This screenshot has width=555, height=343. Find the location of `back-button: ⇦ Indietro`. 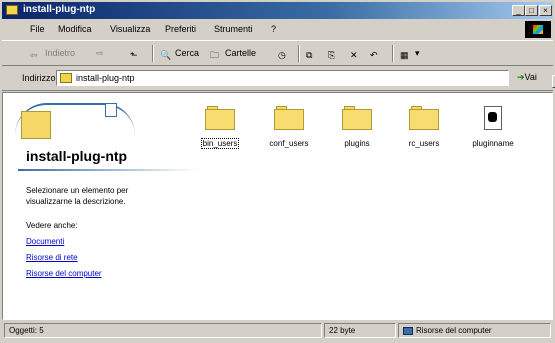

back-button: ⇦ Indietro is located at coordinates (52, 53).